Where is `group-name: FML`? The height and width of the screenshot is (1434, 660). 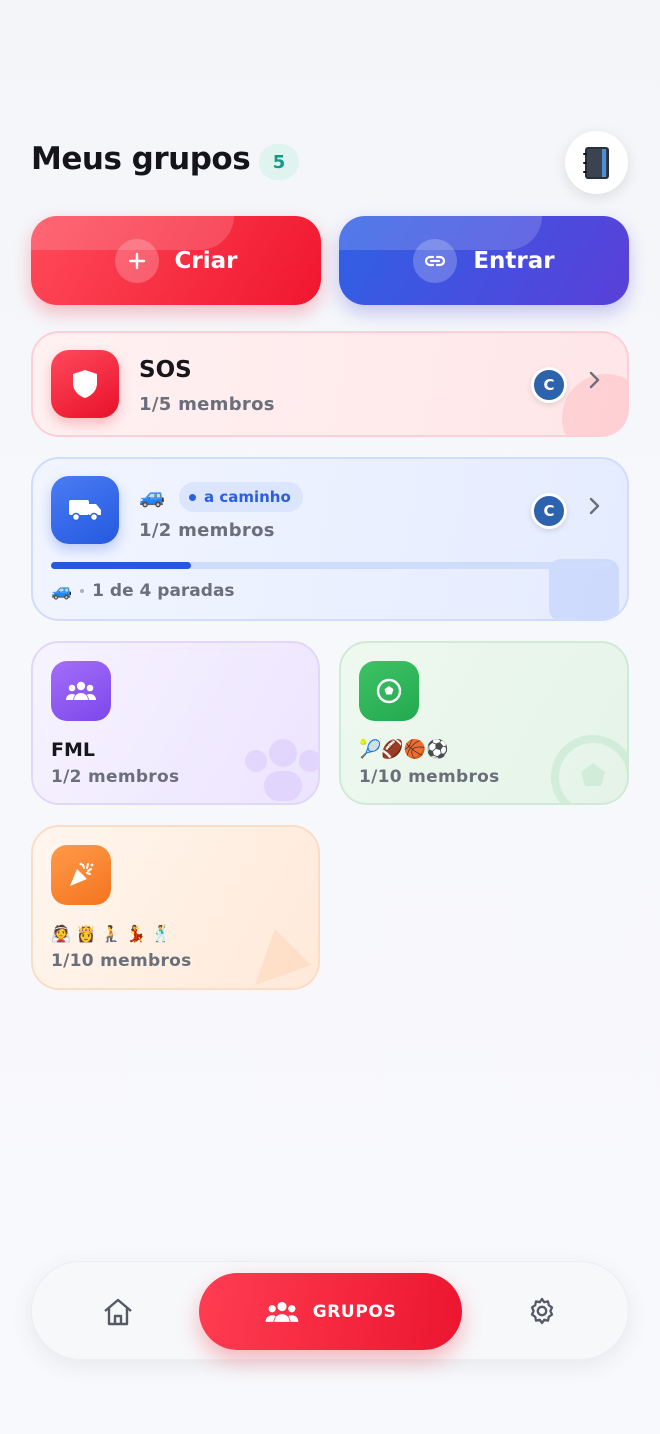 group-name: FML is located at coordinates (73, 750).